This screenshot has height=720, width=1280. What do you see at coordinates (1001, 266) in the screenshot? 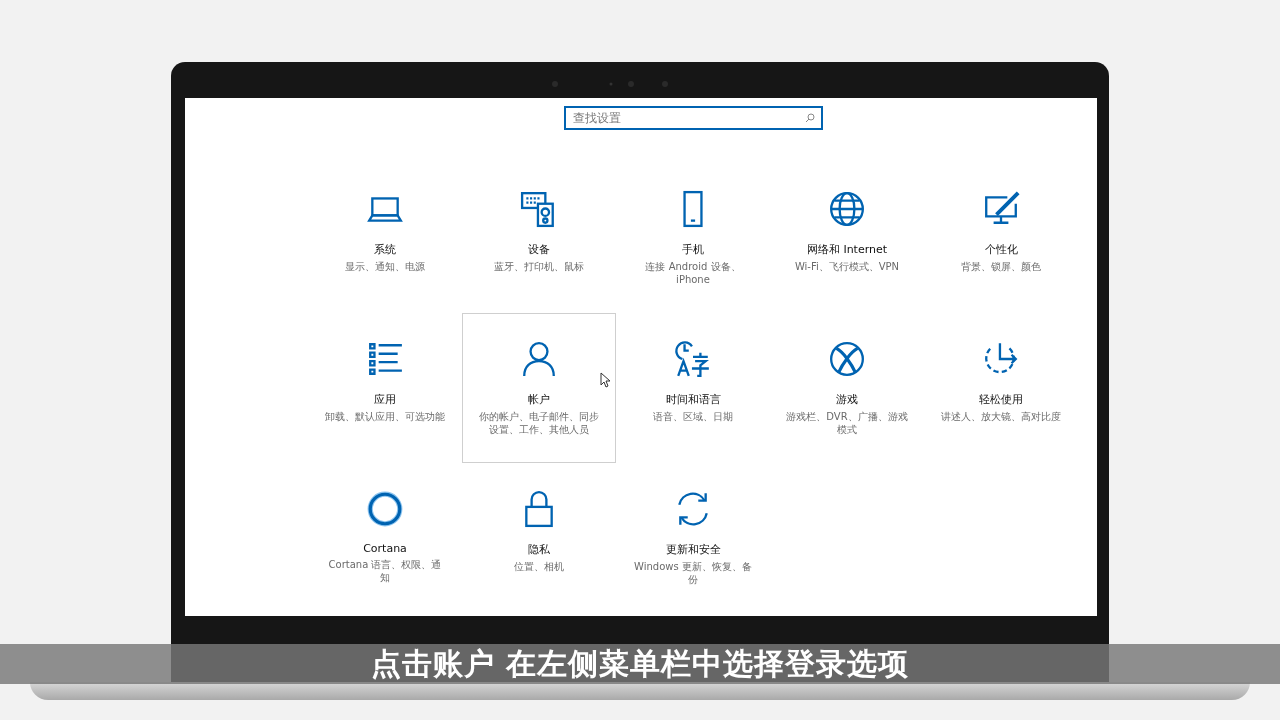
I see `tile-description: 背景、锁屏、颜色` at bounding box center [1001, 266].